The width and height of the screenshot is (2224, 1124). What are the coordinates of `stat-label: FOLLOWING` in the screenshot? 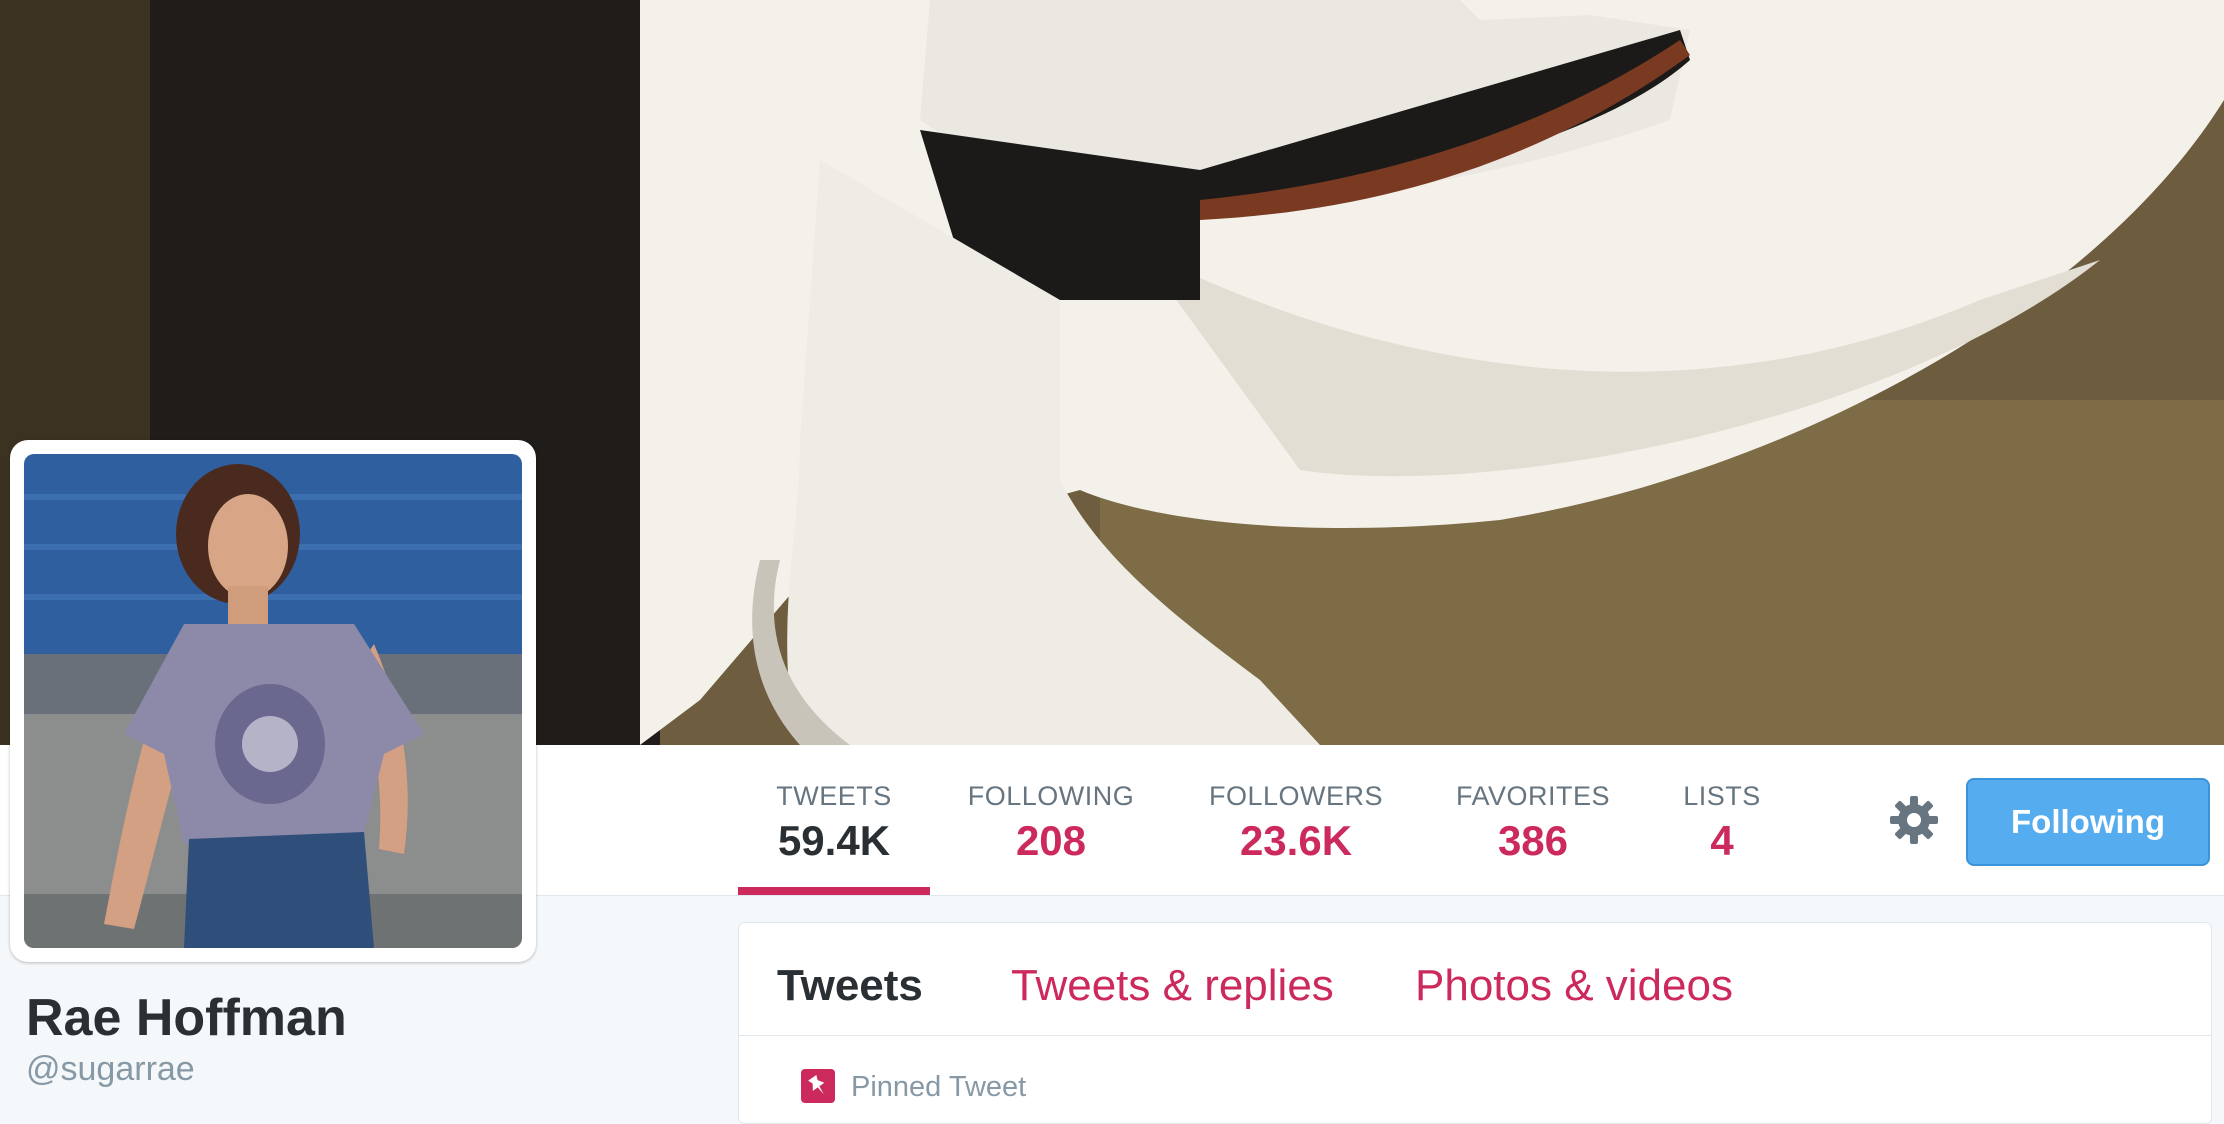 It's located at (1051, 796).